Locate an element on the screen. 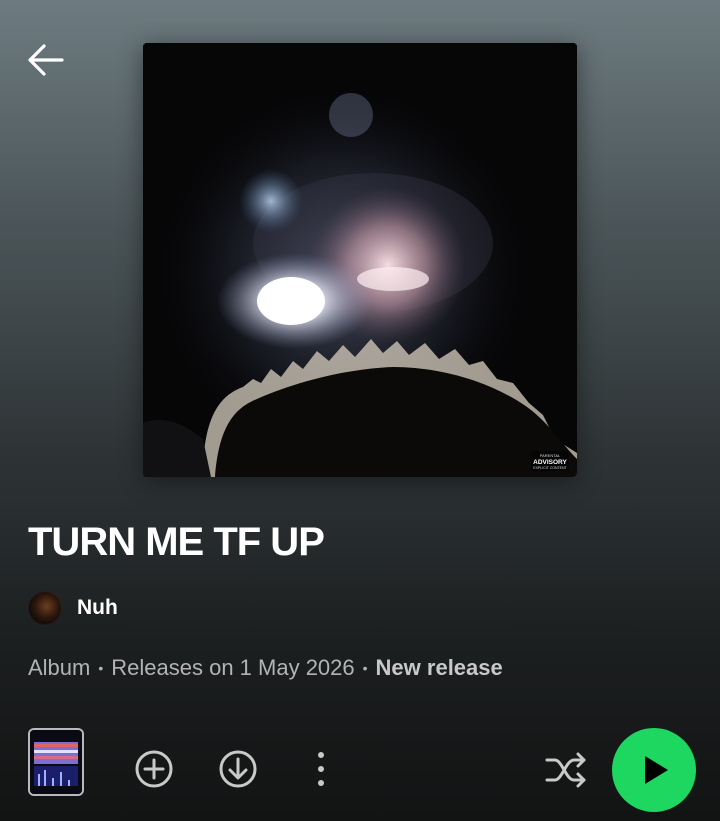 The width and height of the screenshot is (720, 821). more-options-button is located at coordinates (321, 769).